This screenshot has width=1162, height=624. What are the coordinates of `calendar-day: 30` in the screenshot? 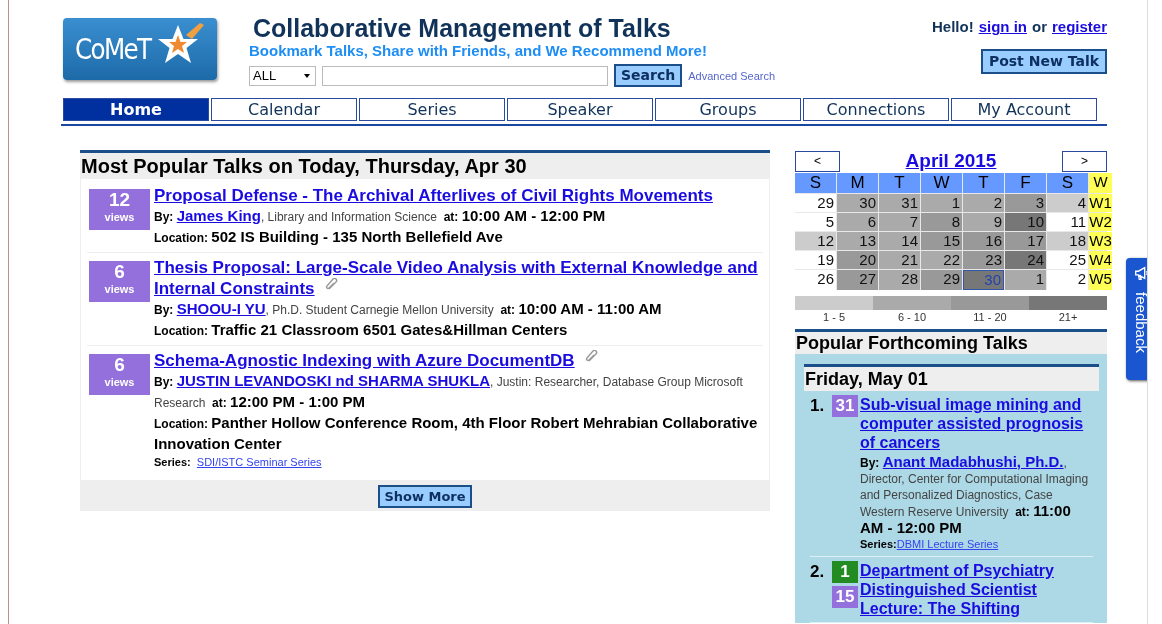 It's located at (857, 203).